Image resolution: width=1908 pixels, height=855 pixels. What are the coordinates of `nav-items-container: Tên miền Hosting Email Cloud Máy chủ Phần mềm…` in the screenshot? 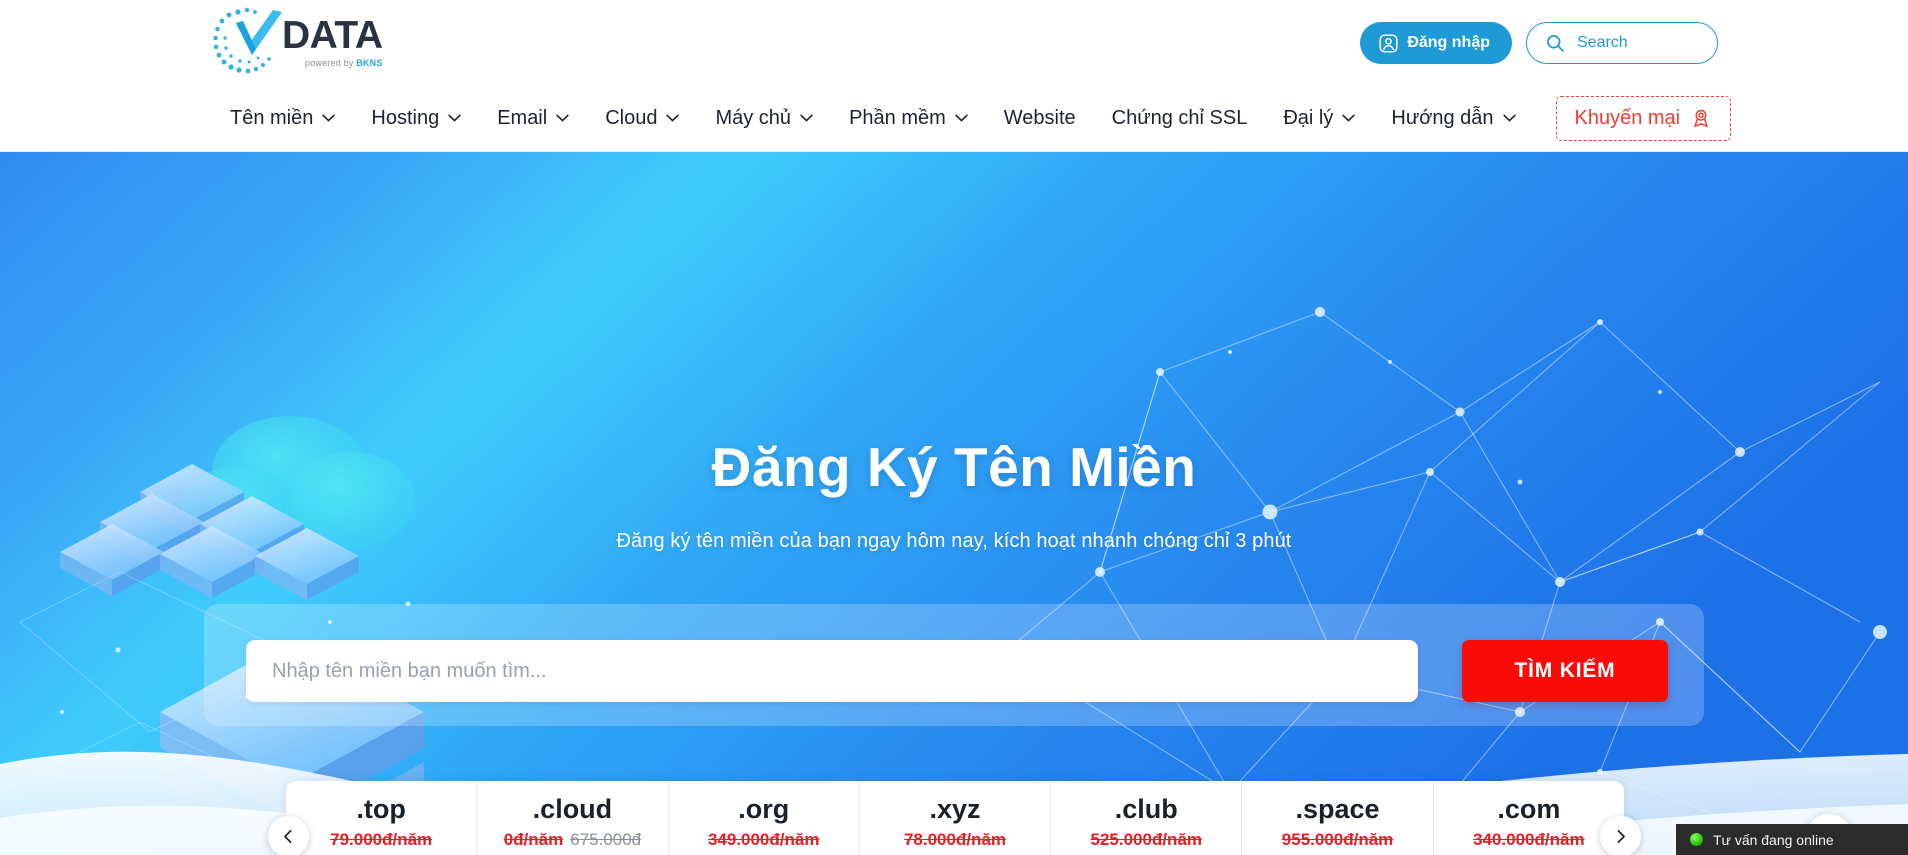 It's located at (972, 118).